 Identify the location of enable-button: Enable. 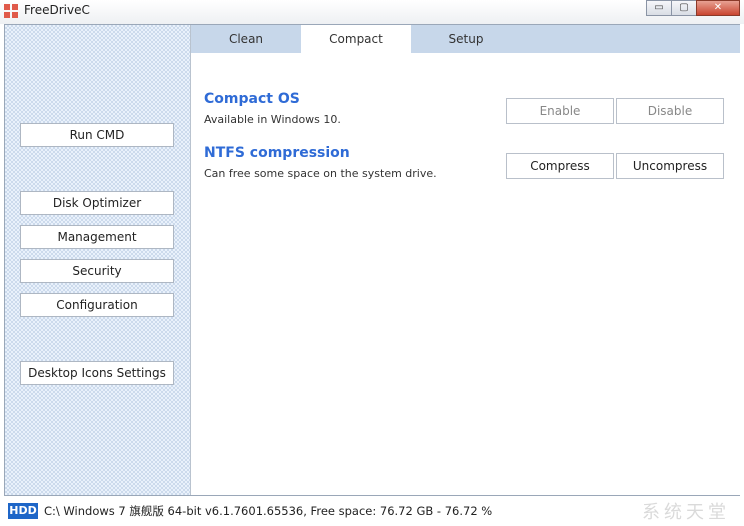
(560, 111).